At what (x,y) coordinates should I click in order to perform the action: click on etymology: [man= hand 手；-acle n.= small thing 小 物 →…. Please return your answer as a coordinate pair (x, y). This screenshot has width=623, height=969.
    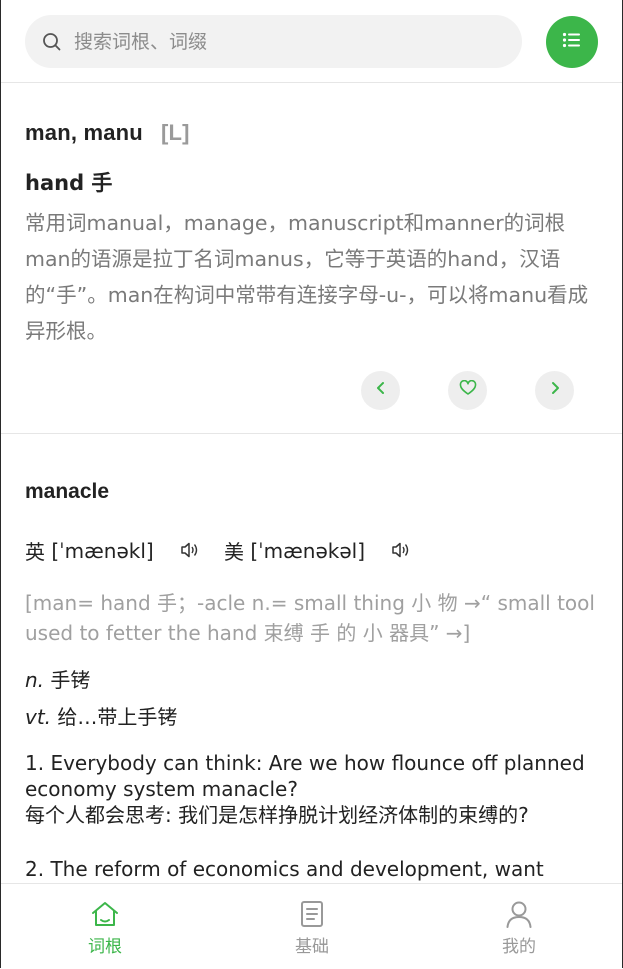
    Looking at the image, I should click on (310, 618).